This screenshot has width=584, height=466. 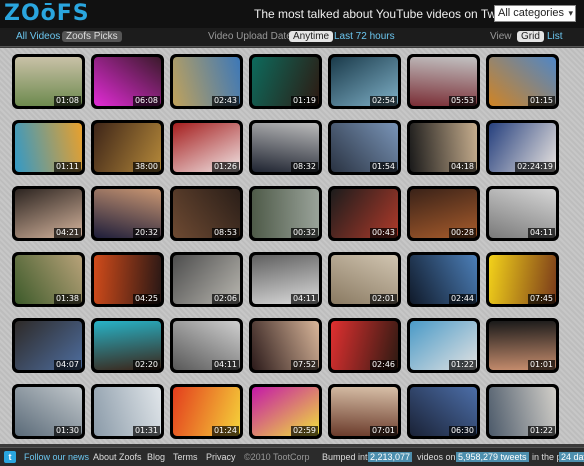 I want to click on video-thumbnail: 07:01, so click(x=364, y=411).